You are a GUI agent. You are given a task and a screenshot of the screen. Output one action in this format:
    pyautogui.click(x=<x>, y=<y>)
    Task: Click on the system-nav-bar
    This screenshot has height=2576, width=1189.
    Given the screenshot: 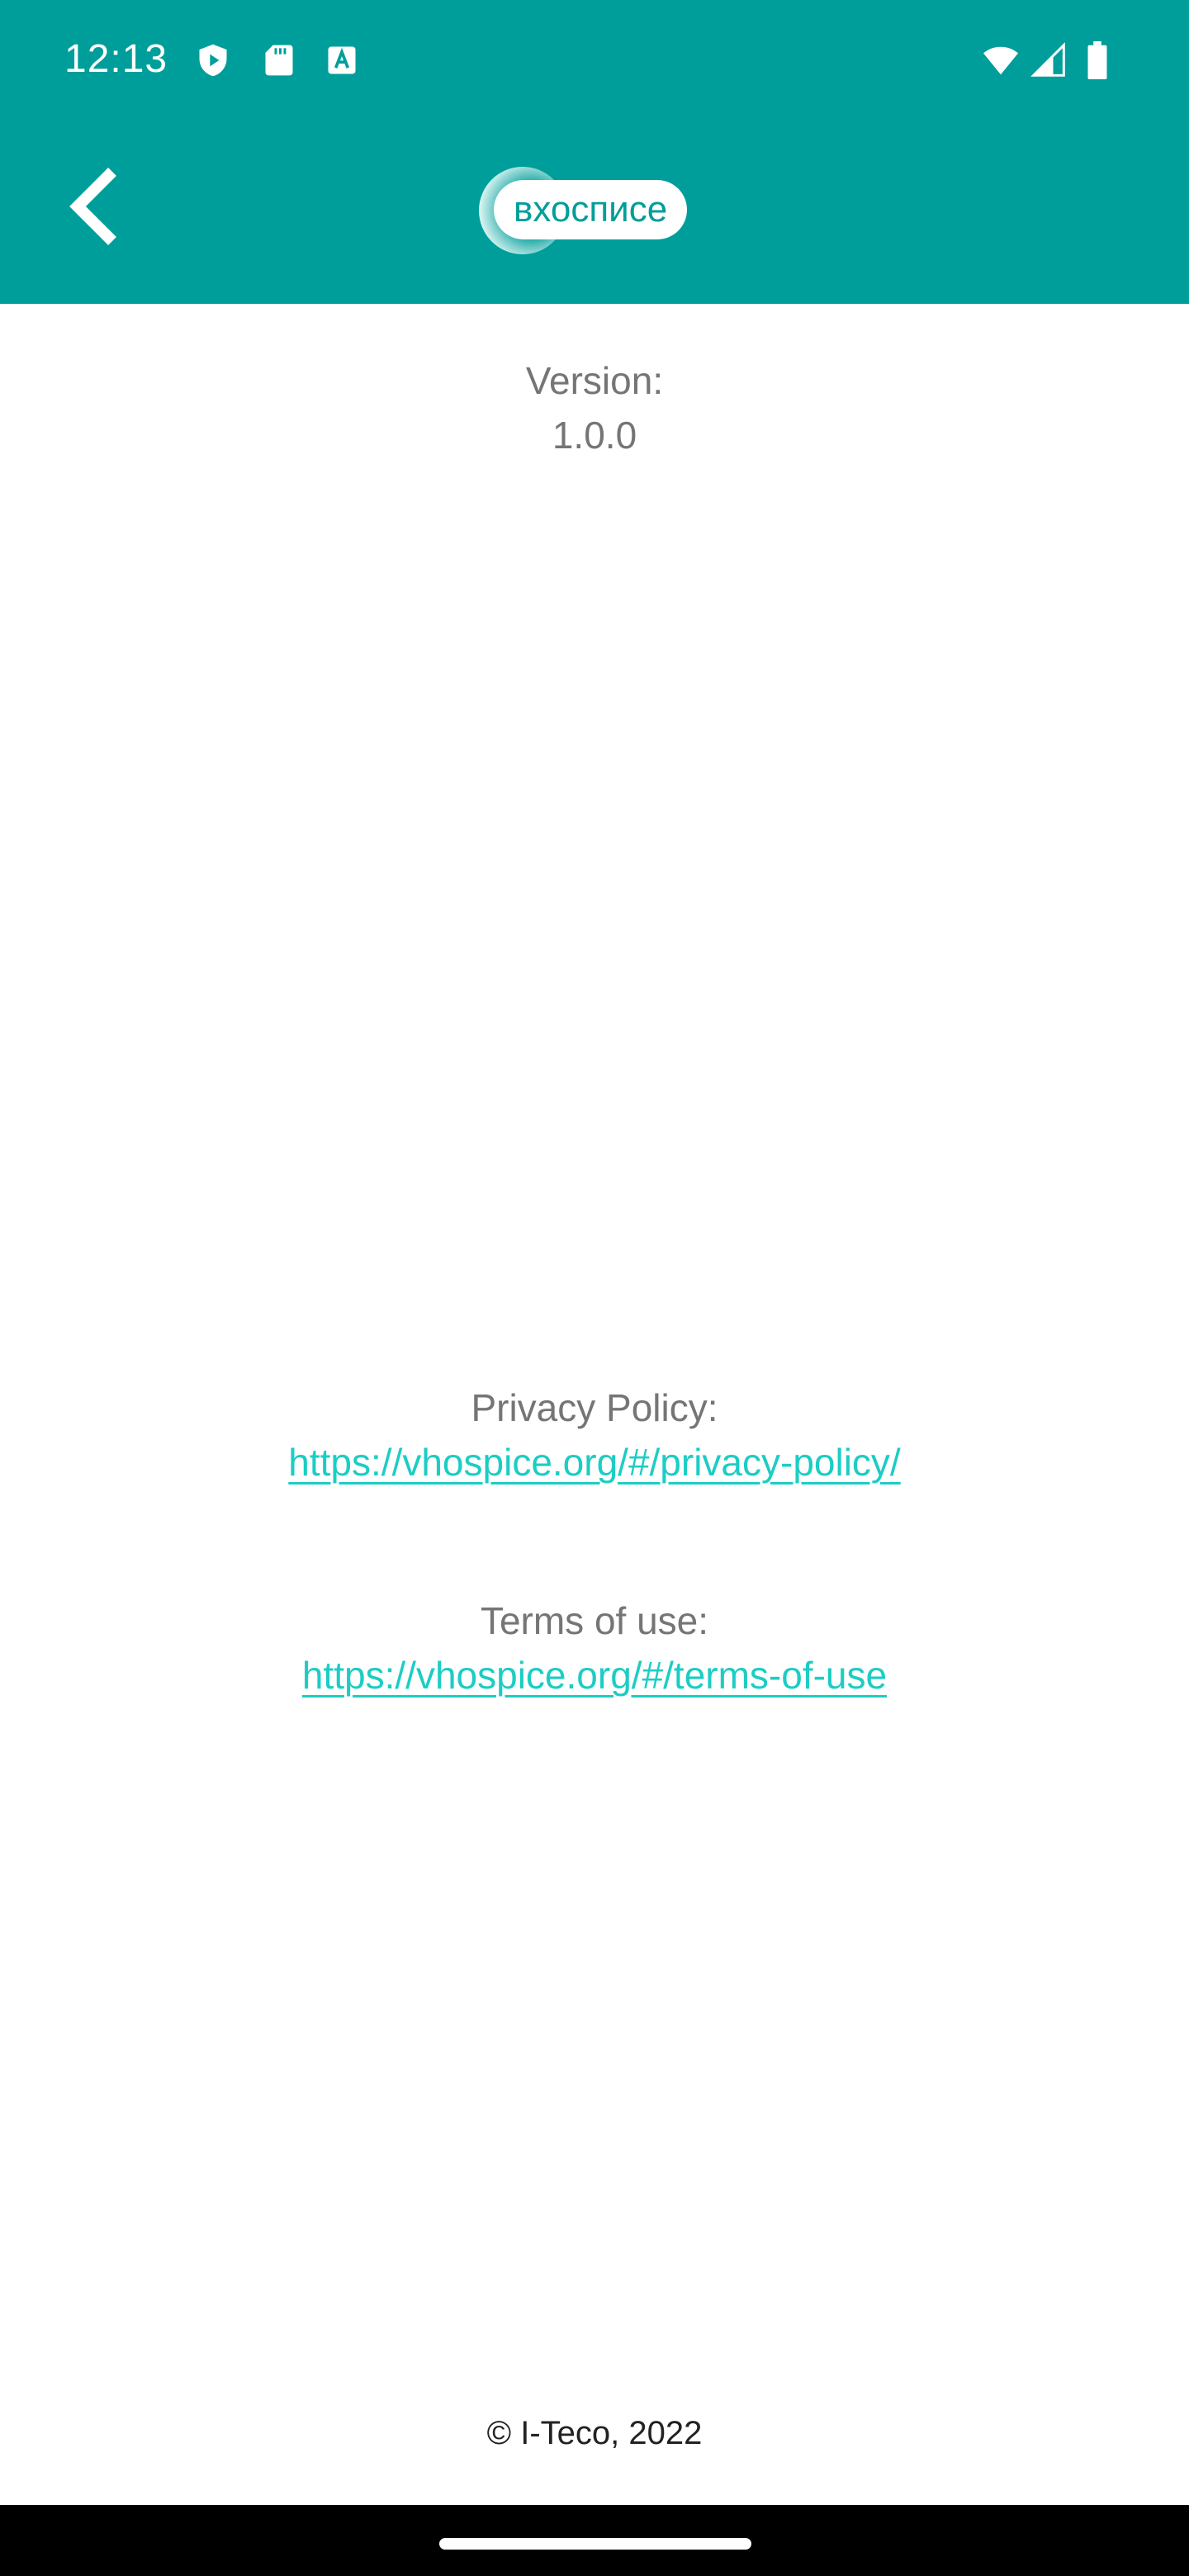 What is the action you would take?
    pyautogui.click(x=594, y=2540)
    